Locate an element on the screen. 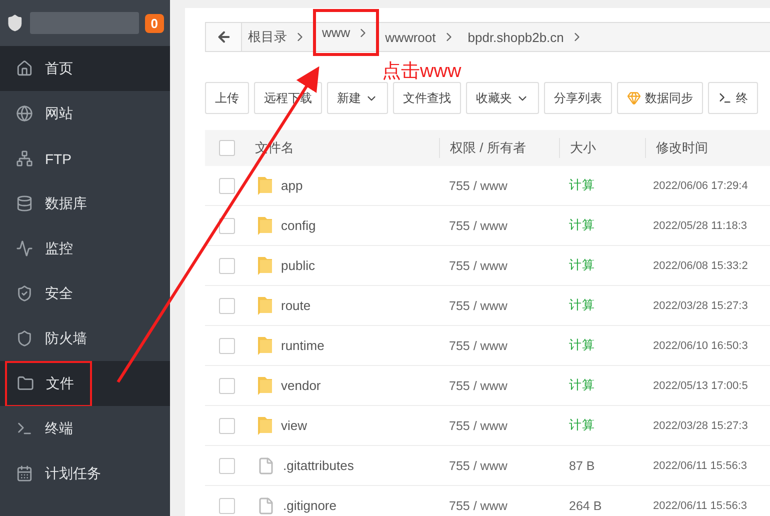 The width and height of the screenshot is (770, 516). file-name-cell: runtime is located at coordinates (342, 346).